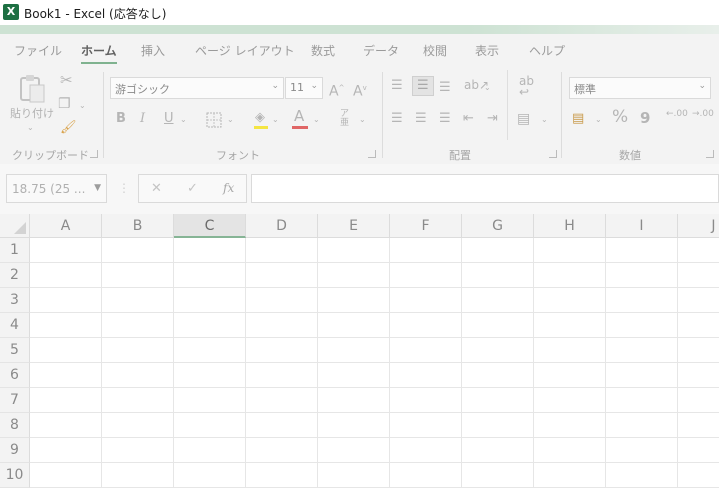 The width and height of the screenshot is (719, 488). I want to click on column-header-a: A, so click(66, 226).